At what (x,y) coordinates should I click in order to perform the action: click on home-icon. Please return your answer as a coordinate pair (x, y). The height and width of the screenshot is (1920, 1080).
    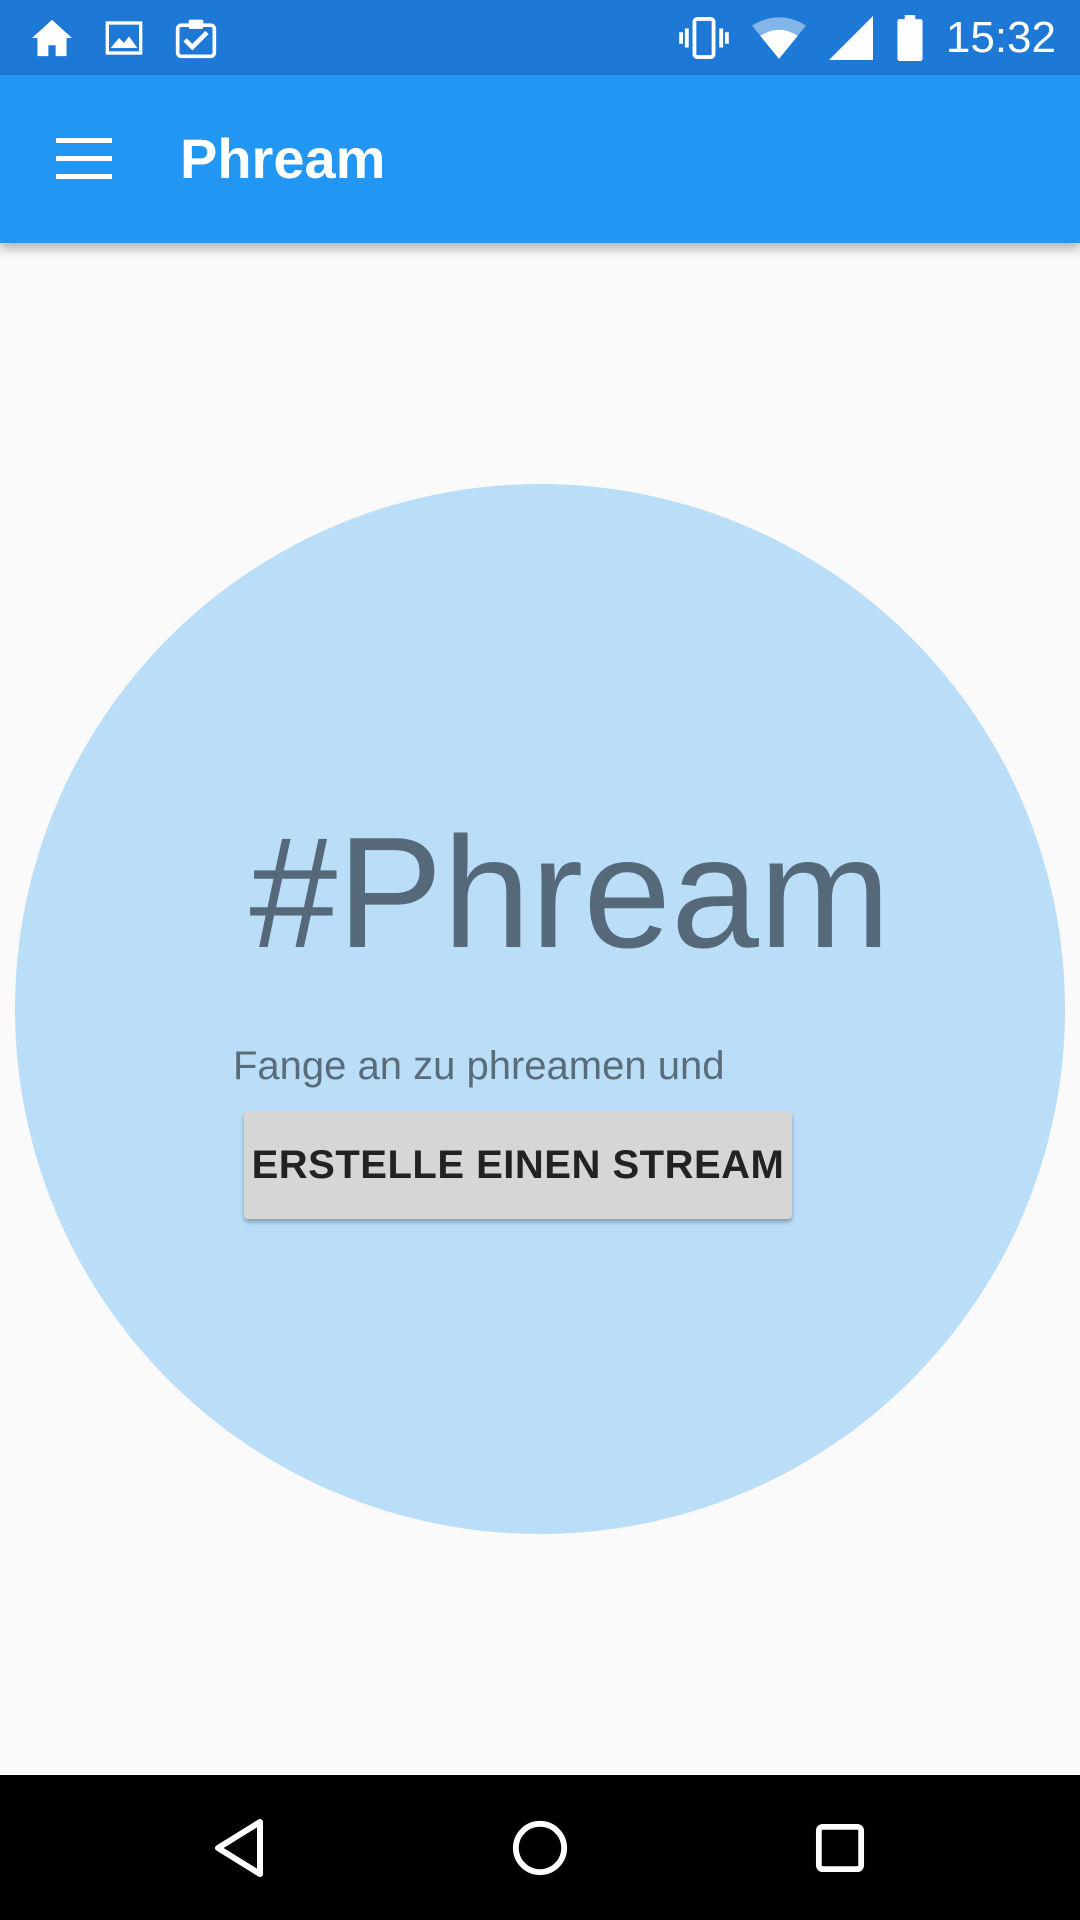
    Looking at the image, I should click on (52, 38).